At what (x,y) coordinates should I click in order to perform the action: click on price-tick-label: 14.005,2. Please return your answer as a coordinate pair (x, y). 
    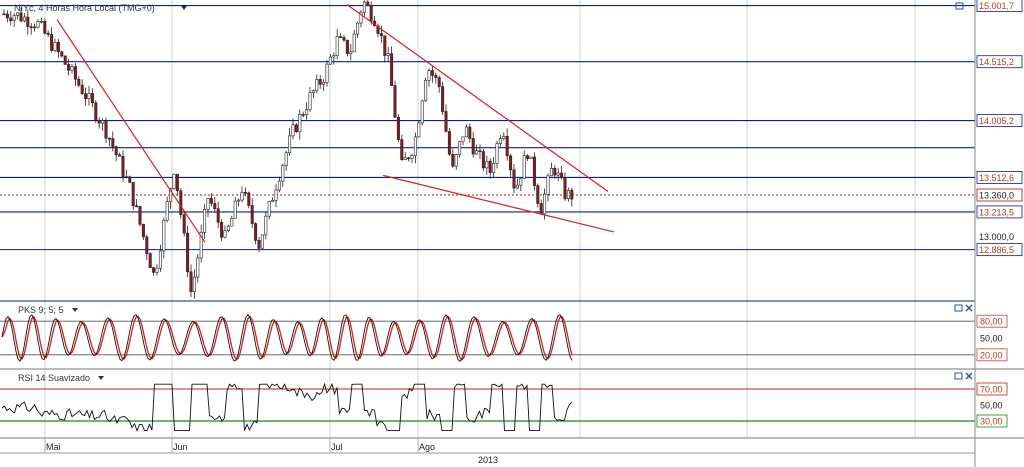
    Looking at the image, I should click on (996, 121).